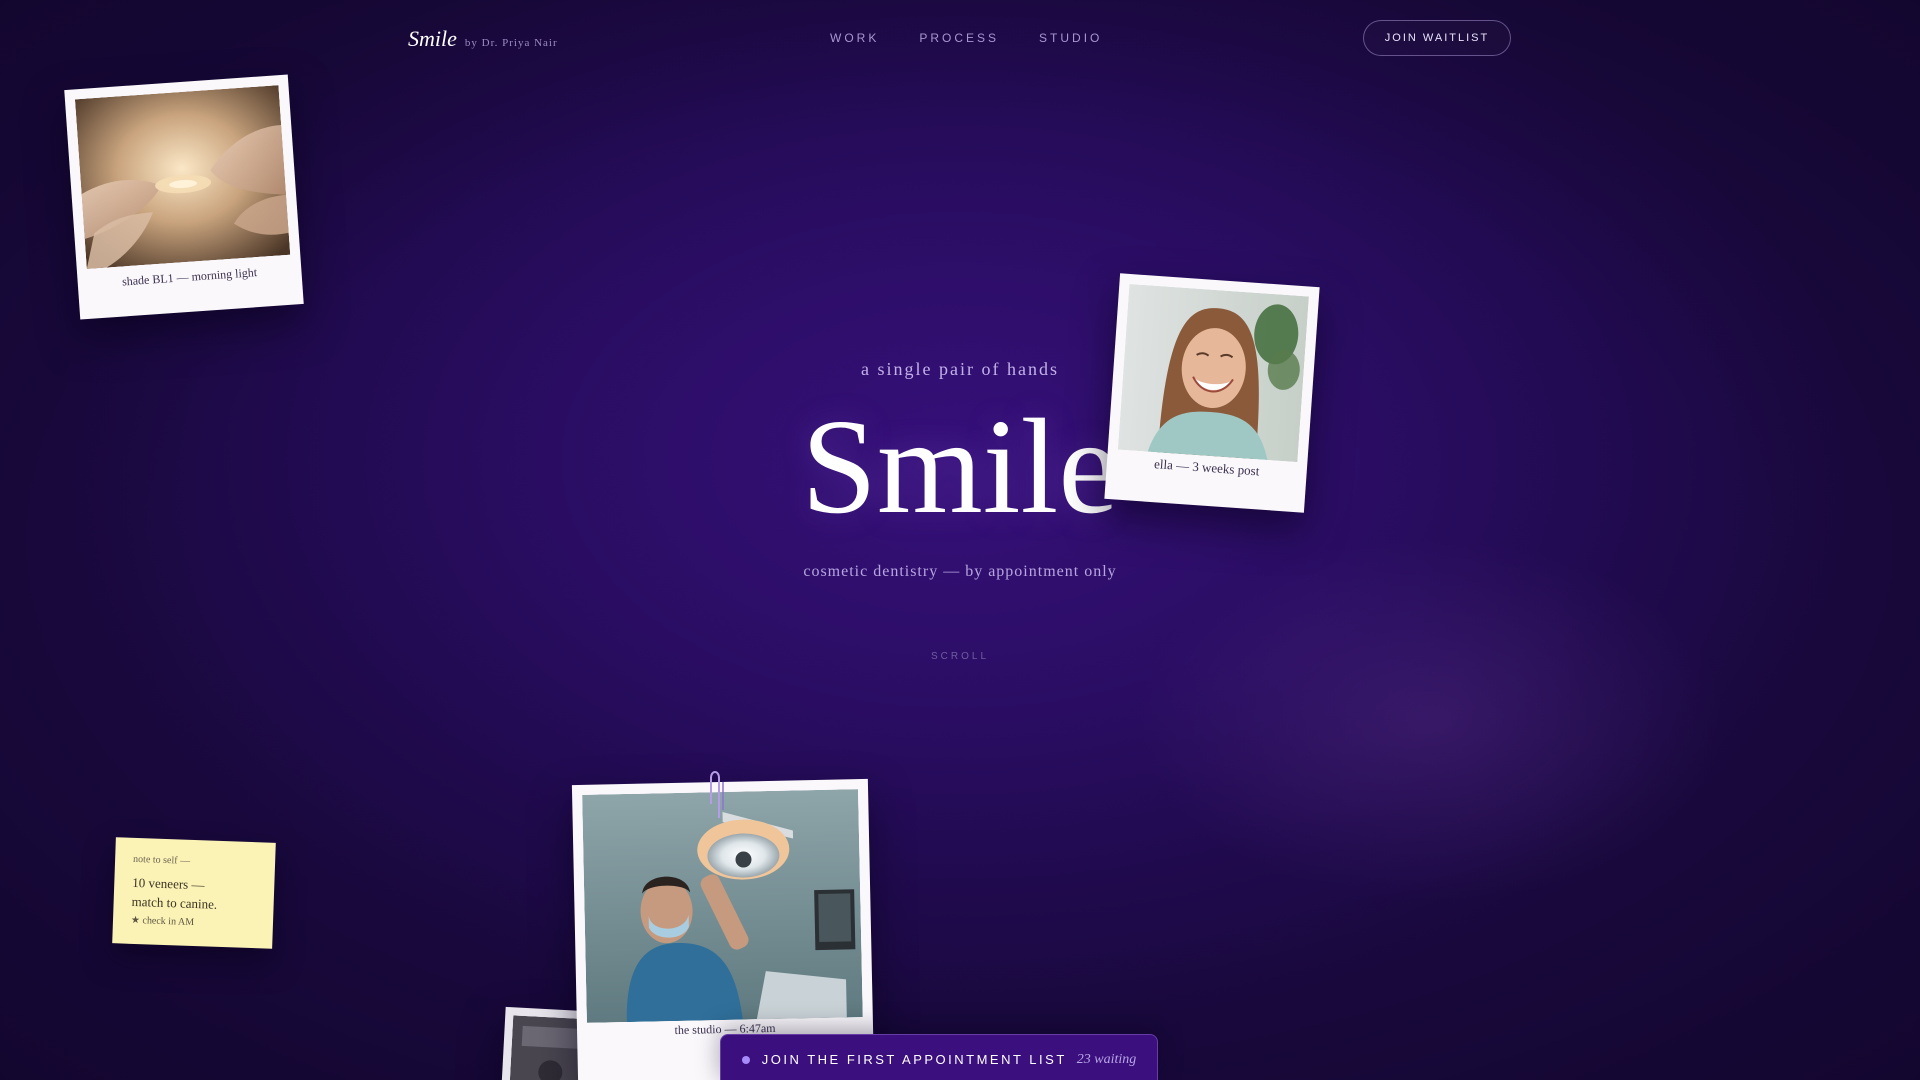 This screenshot has height=1080, width=1920. I want to click on join-waitlist-button: JOIN WAITLIST, so click(1437, 38).